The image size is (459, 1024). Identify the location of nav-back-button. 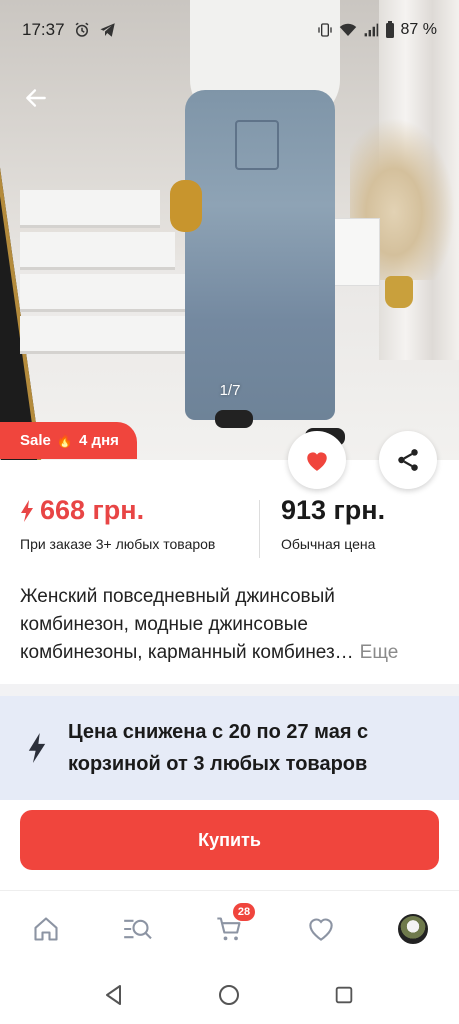
(114, 995).